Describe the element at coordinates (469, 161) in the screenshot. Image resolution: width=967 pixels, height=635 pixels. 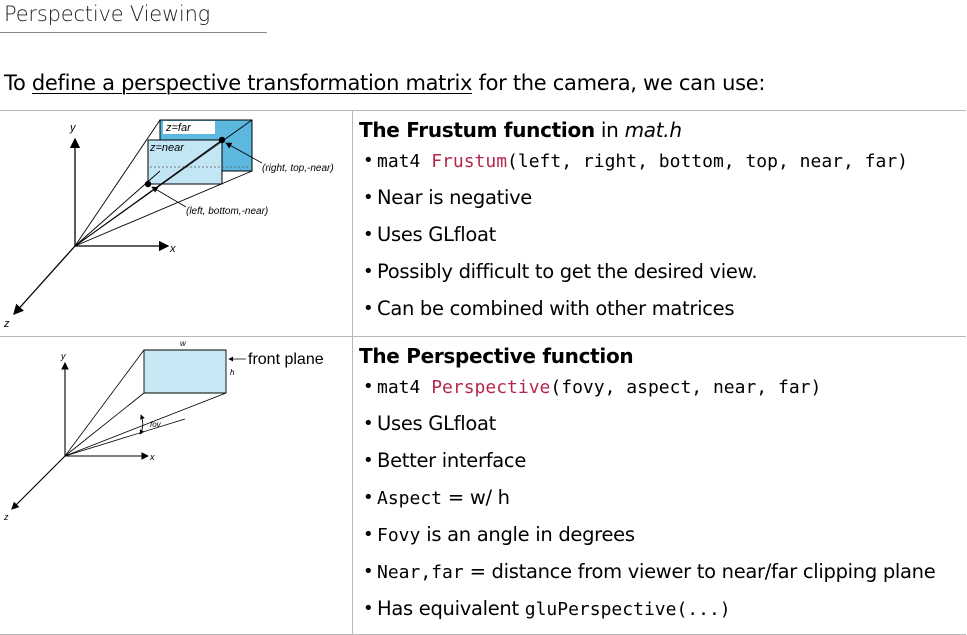
I see `frustum-sig-name: Frustum` at that location.